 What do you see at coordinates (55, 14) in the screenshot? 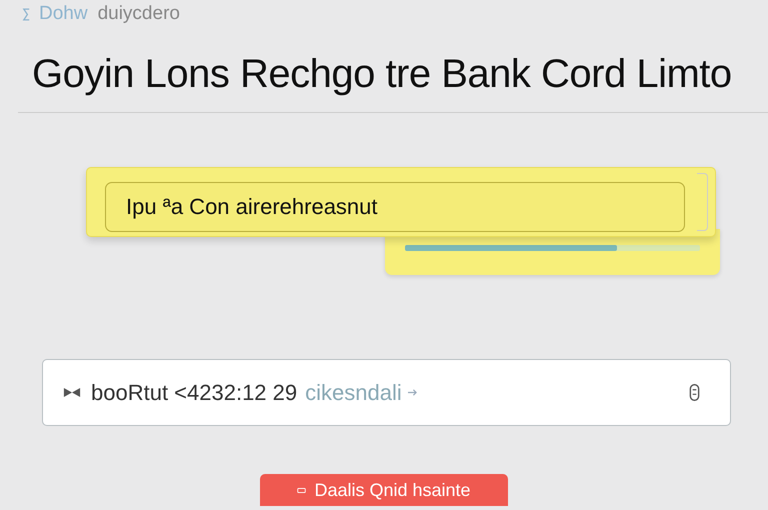
I see `breadcrumb-link: Dohw` at bounding box center [55, 14].